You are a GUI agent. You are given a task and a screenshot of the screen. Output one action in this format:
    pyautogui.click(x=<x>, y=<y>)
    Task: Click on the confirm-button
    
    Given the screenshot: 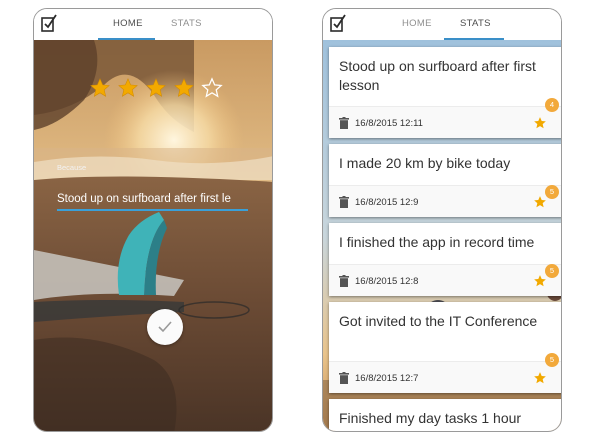 What is the action you would take?
    pyautogui.click(x=165, y=327)
    